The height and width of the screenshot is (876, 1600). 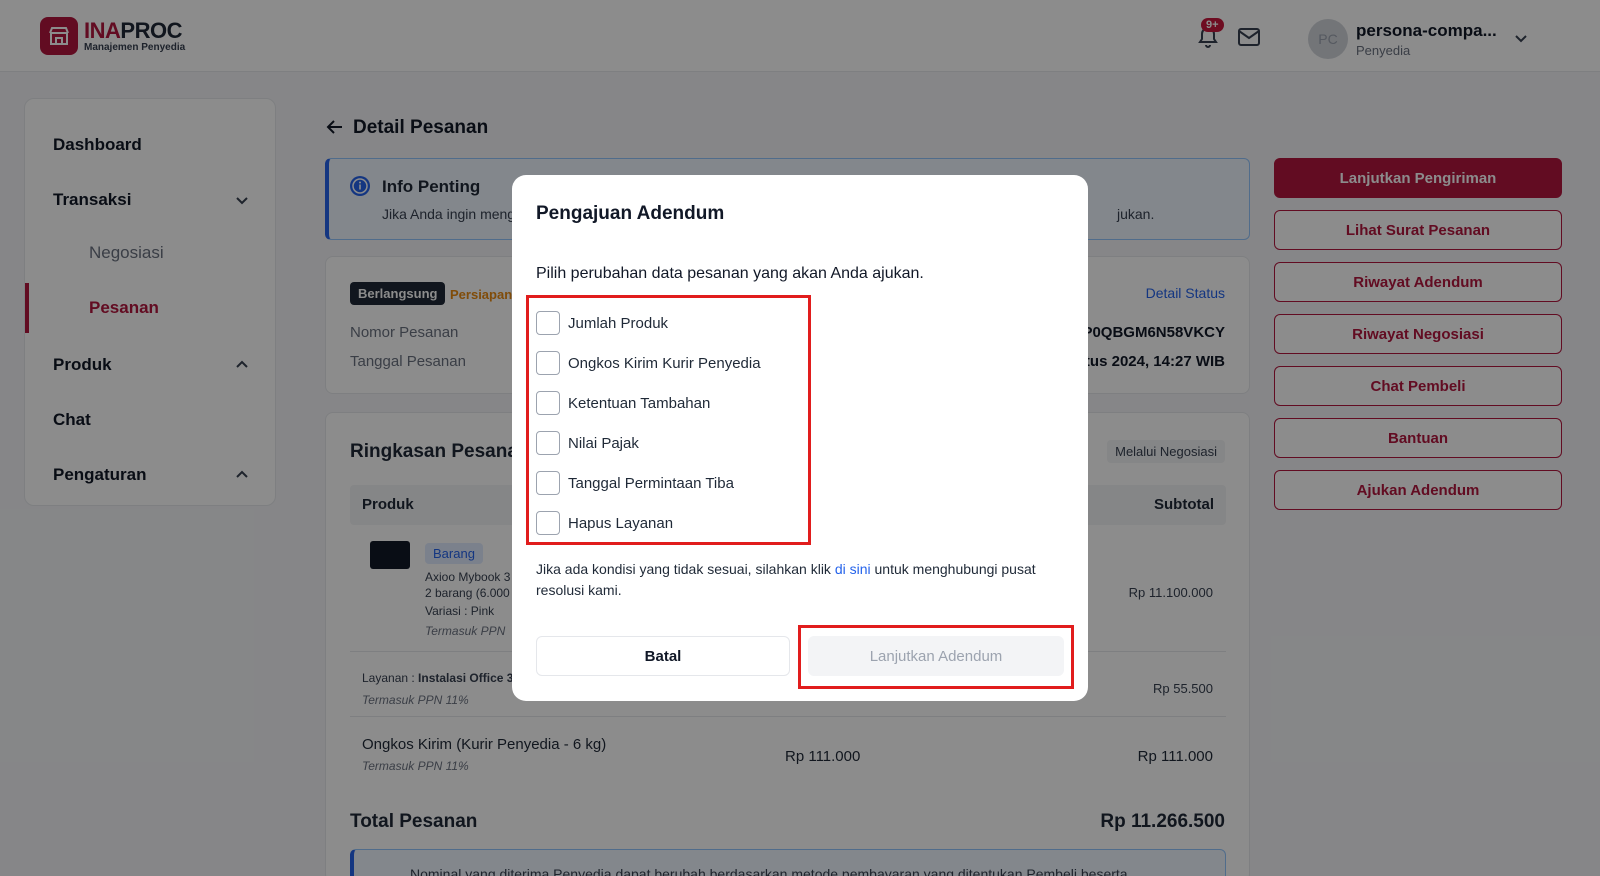 I want to click on option-label: Ongkos Kirim Kurir Penyedia, so click(x=664, y=363).